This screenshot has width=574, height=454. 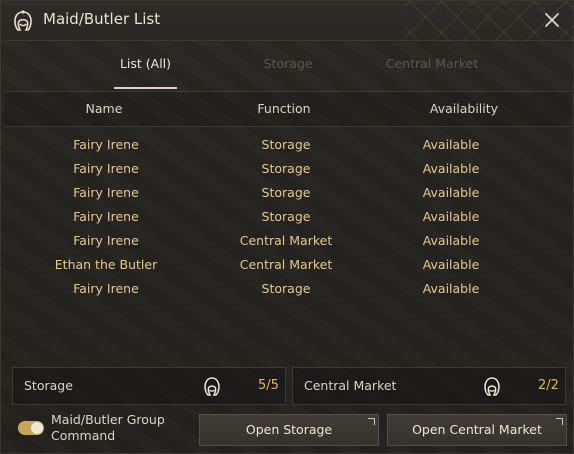 I want to click on active-tab-underline, so click(x=145, y=88).